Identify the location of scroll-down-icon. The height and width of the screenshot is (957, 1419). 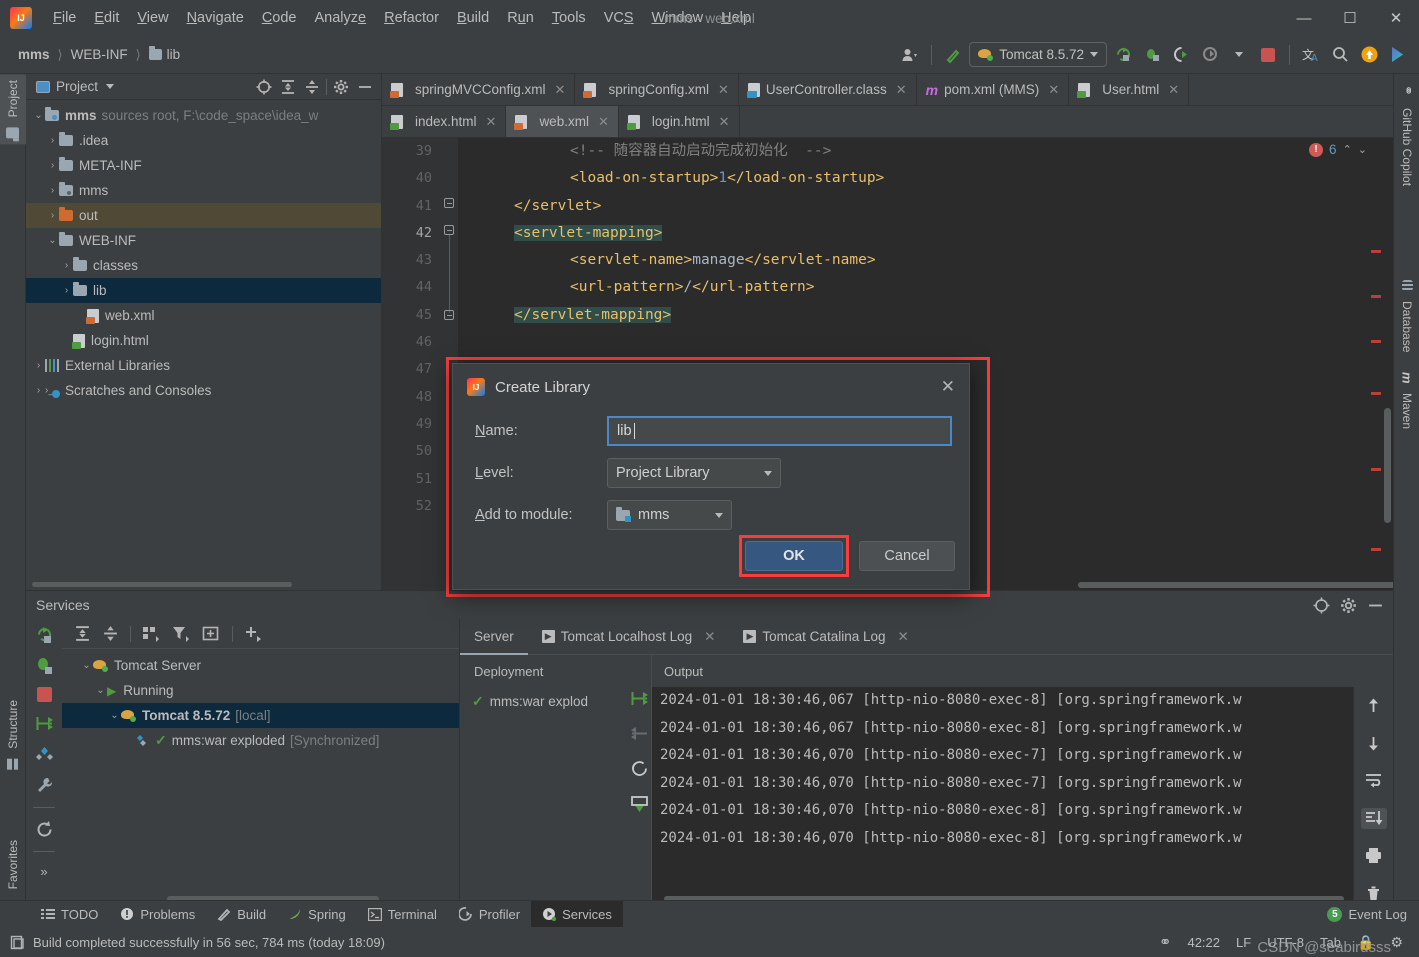
(1374, 744).